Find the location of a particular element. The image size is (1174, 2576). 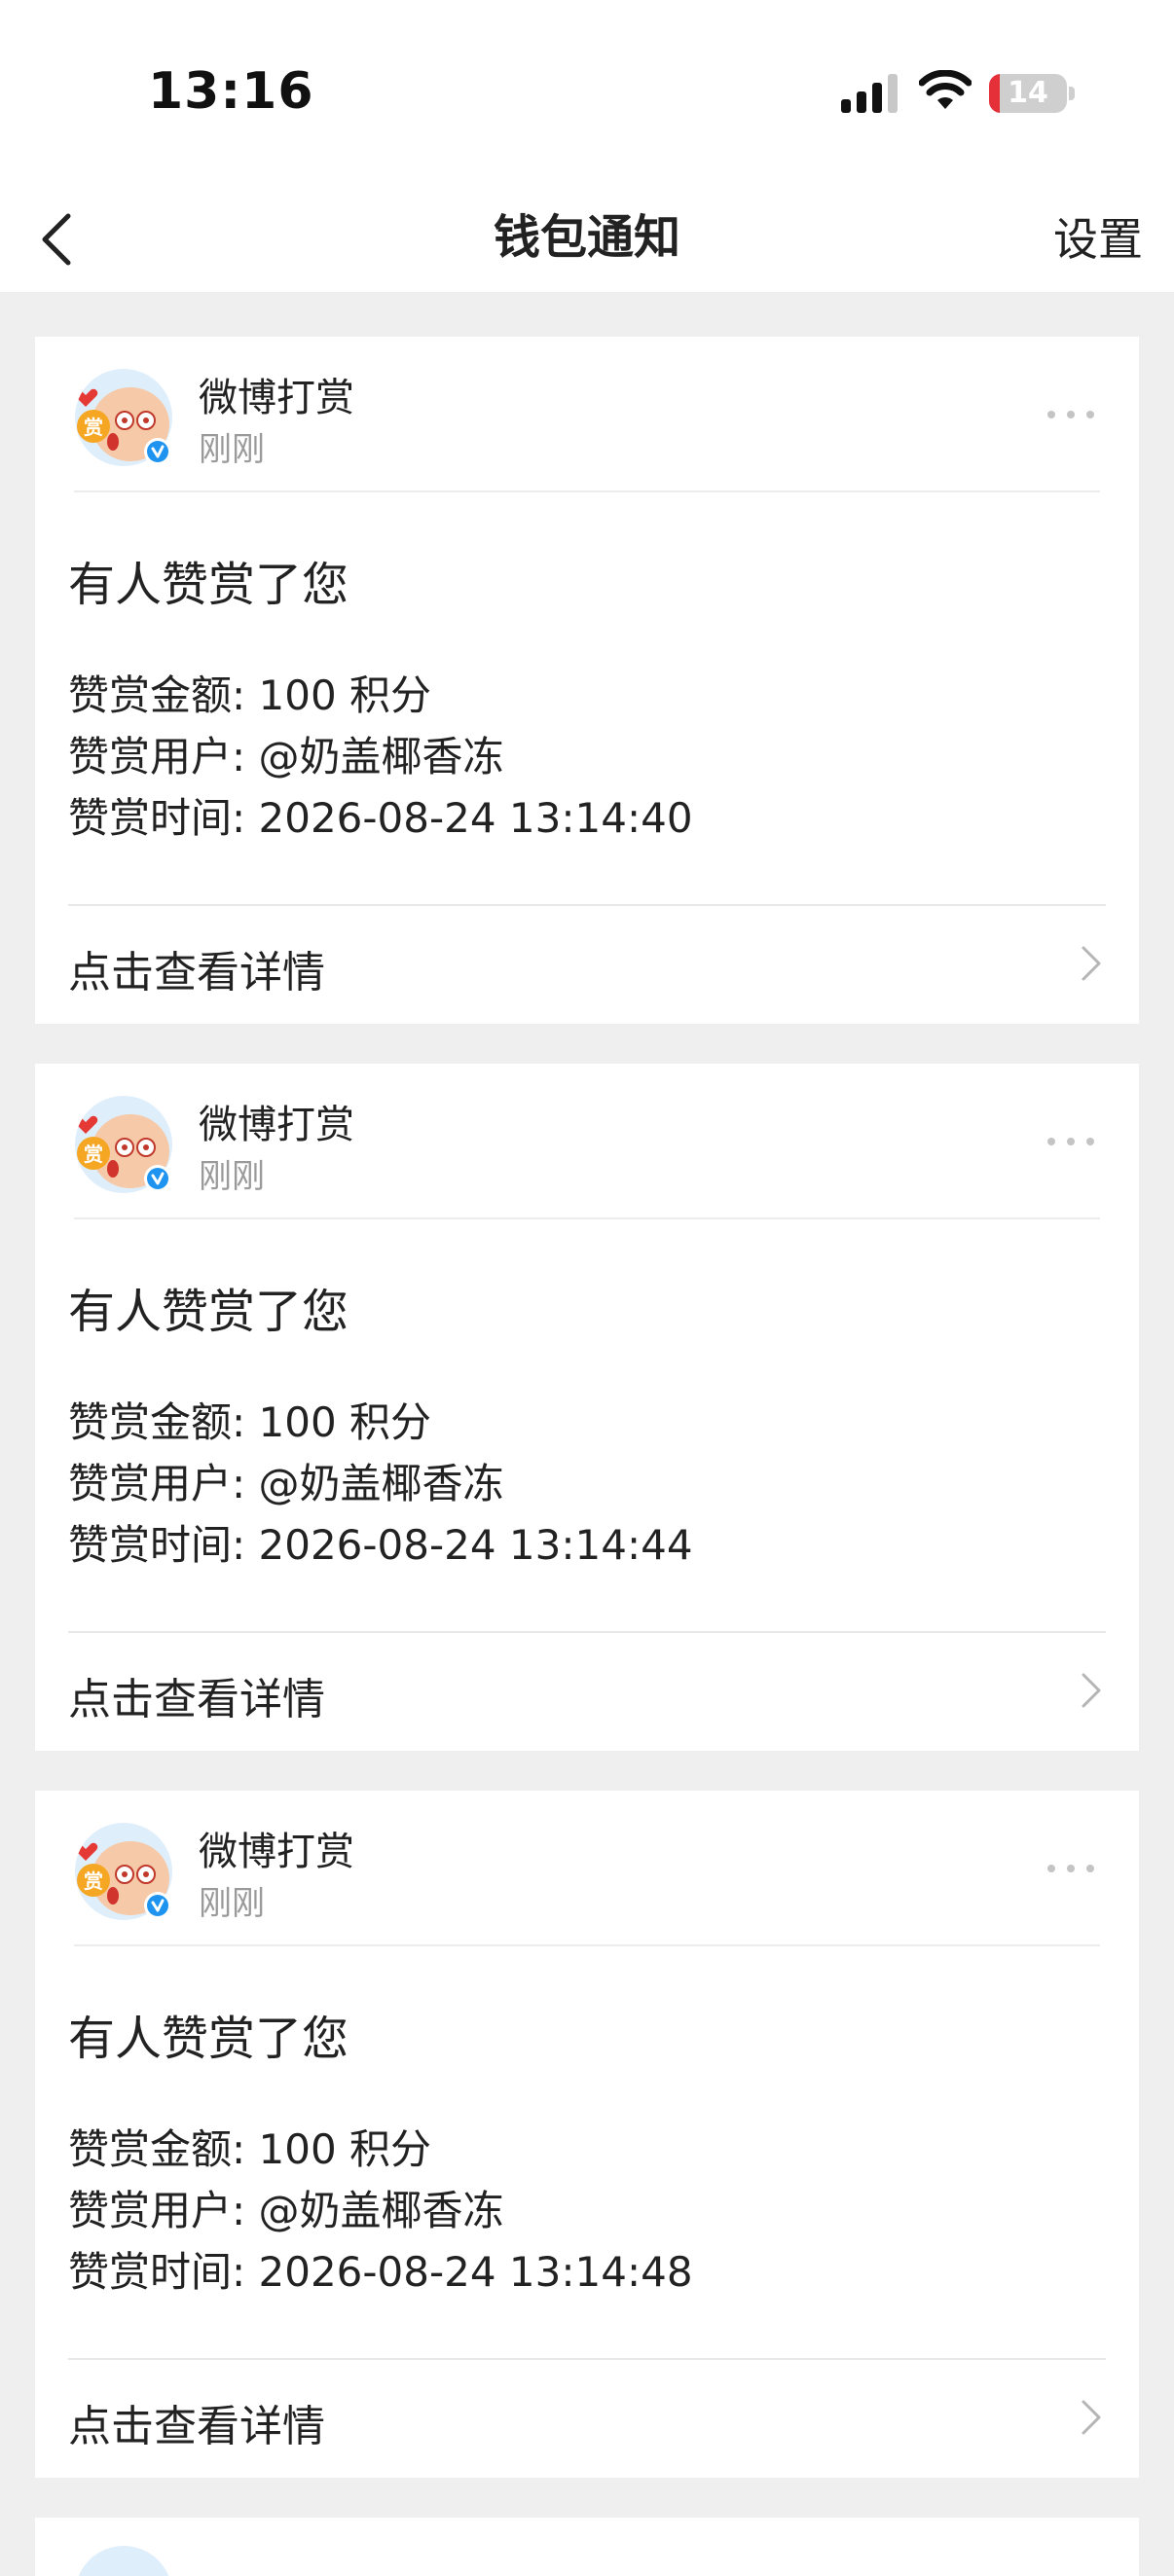

reward-time: 赞赏时间: 2026-08-24 13:14:48 is located at coordinates (380, 2272).